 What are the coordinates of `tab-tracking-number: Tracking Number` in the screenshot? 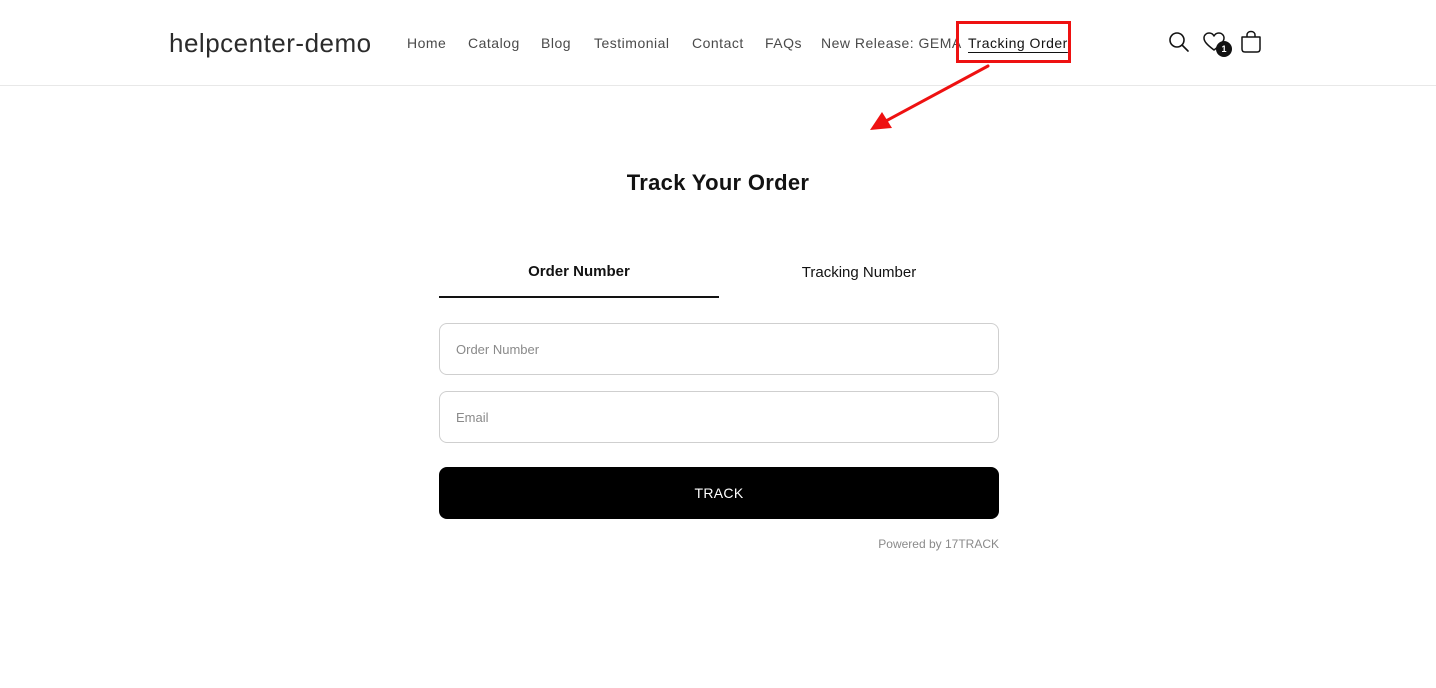 It's located at (859, 279).